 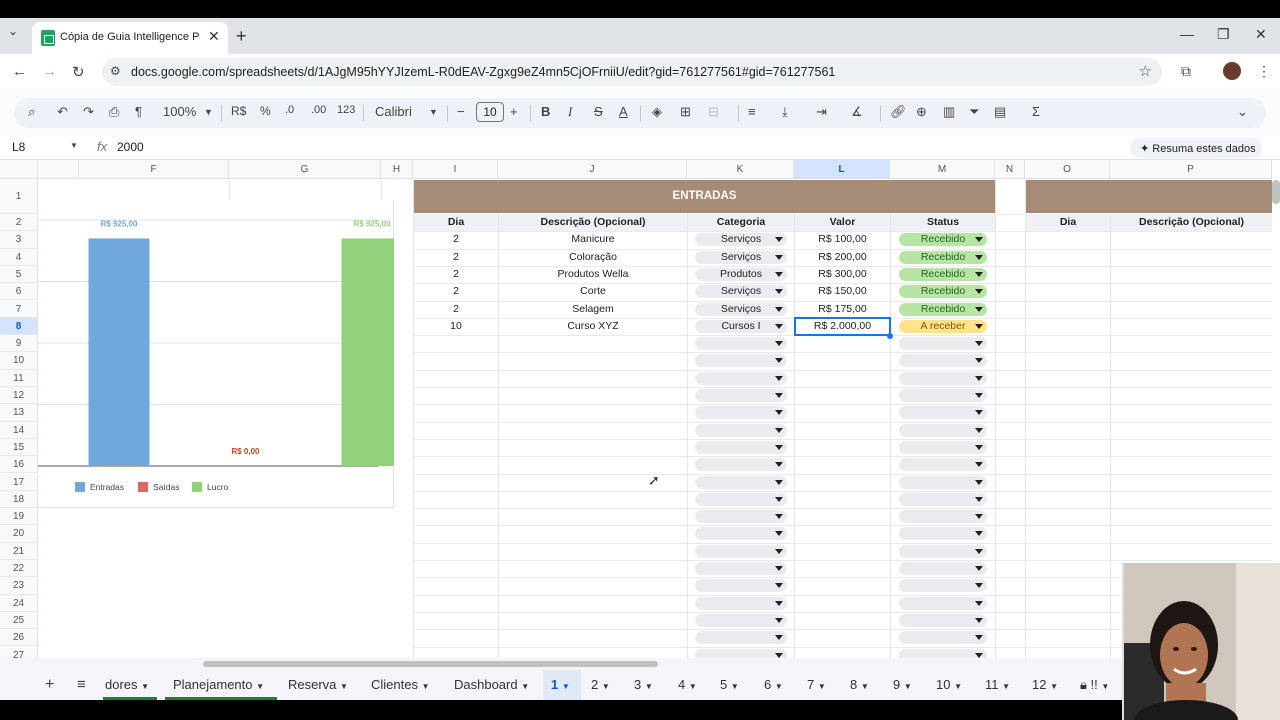 I want to click on functions-icon: Σ, so click(x=1036, y=111).